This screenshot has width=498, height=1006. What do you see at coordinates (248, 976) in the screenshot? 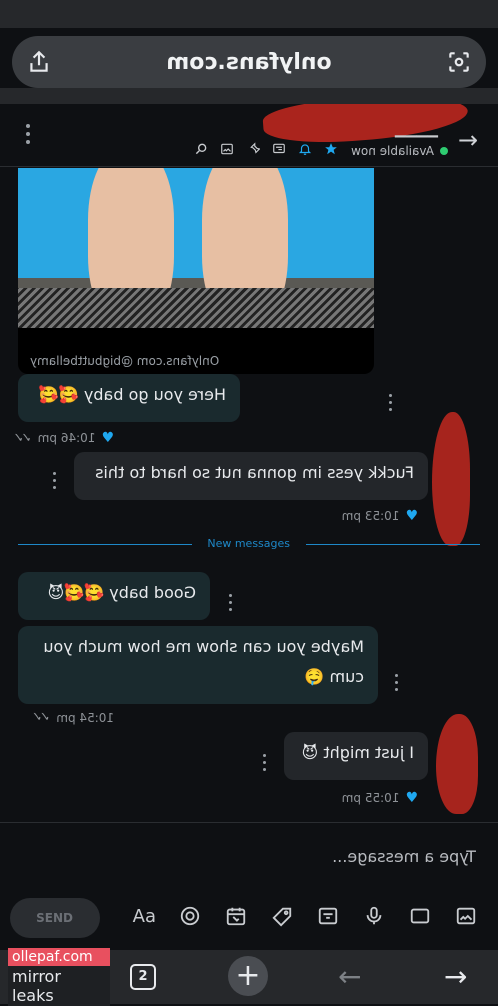
I see `plus-icon: +` at bounding box center [248, 976].